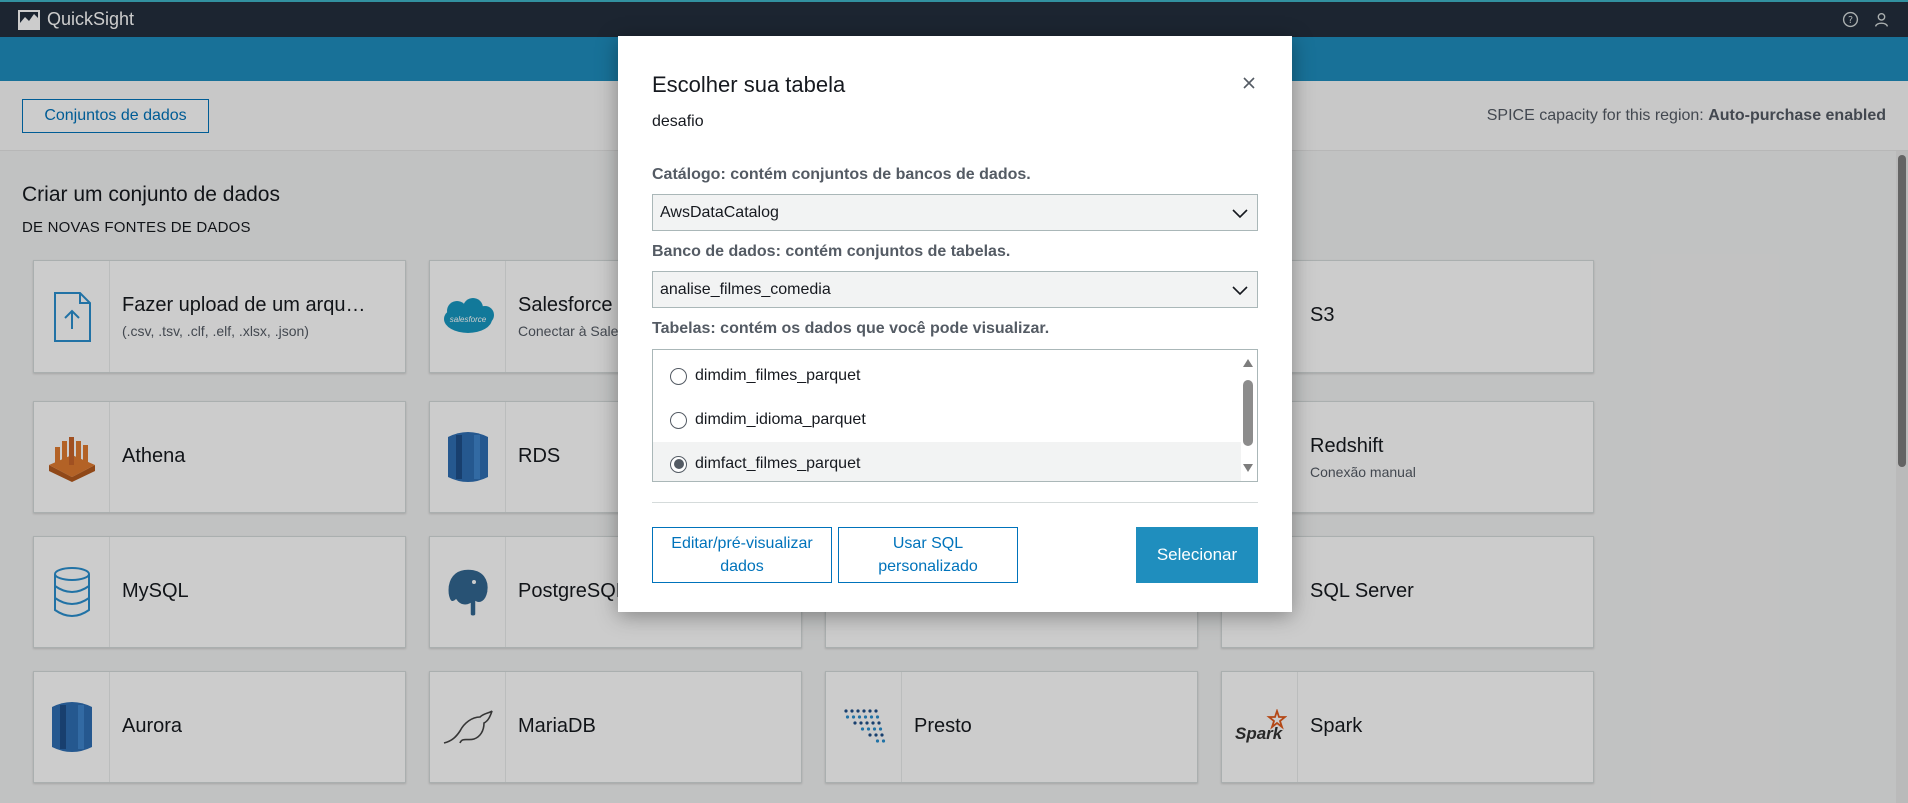 The width and height of the screenshot is (1908, 803). What do you see at coordinates (947, 461) in the screenshot?
I see `table-row-selected: dimfact_filmes_parquet` at bounding box center [947, 461].